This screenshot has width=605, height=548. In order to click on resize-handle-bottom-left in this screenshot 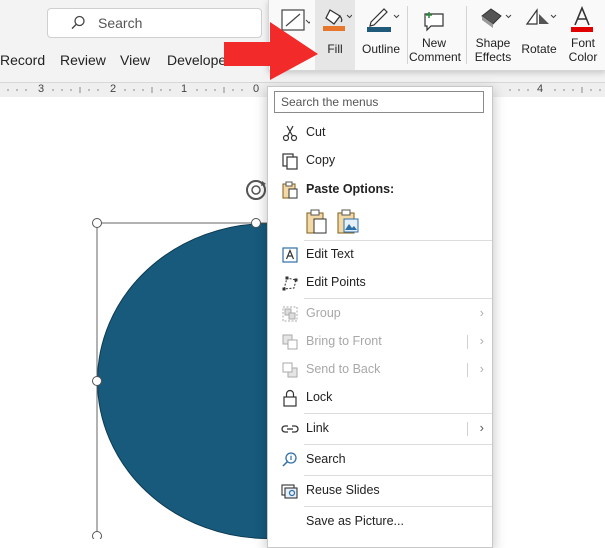, I will do `click(97, 535)`.